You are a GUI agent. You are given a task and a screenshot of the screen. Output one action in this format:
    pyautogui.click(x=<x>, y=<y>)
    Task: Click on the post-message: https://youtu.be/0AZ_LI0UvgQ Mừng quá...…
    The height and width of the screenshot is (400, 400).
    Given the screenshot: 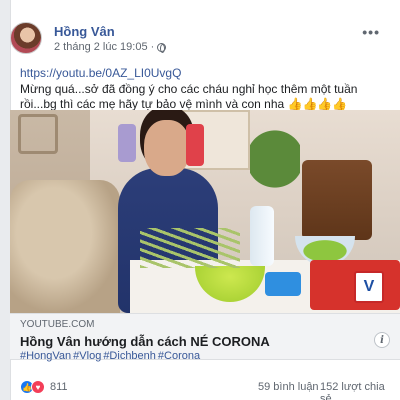 What is the action you would take?
    pyautogui.click(x=200, y=89)
    